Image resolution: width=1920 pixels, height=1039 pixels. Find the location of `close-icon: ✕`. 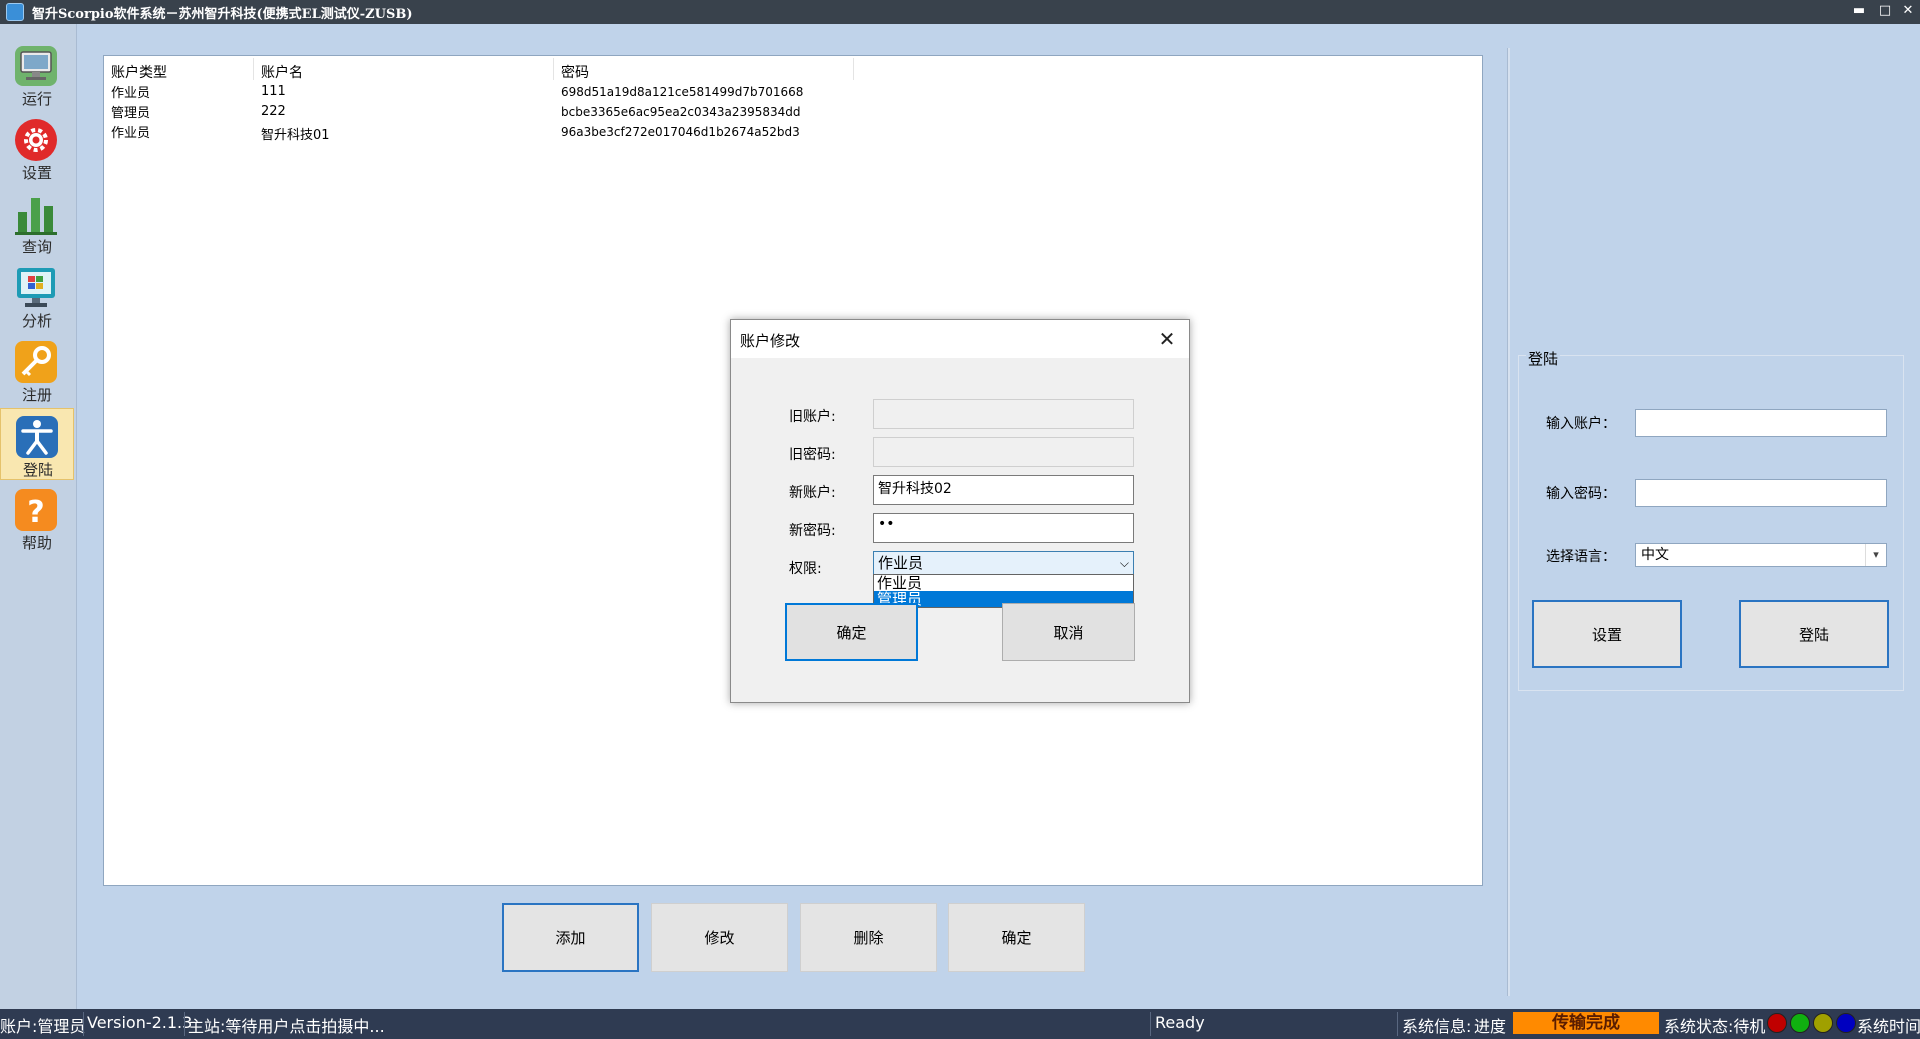

close-icon: ✕ is located at coordinates (1167, 339).